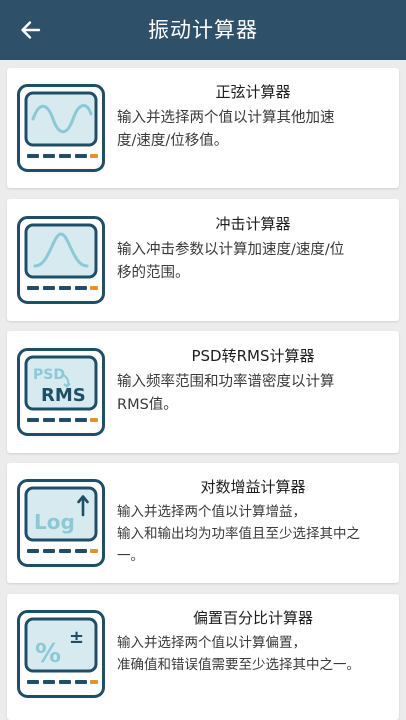 The height and width of the screenshot is (720, 406). I want to click on sine-wave-icon, so click(61, 128).